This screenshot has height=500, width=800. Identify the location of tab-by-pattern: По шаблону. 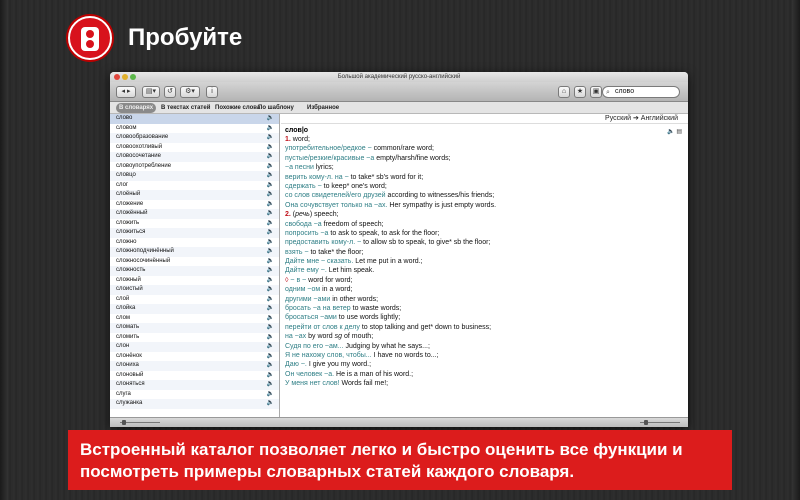
(276, 108).